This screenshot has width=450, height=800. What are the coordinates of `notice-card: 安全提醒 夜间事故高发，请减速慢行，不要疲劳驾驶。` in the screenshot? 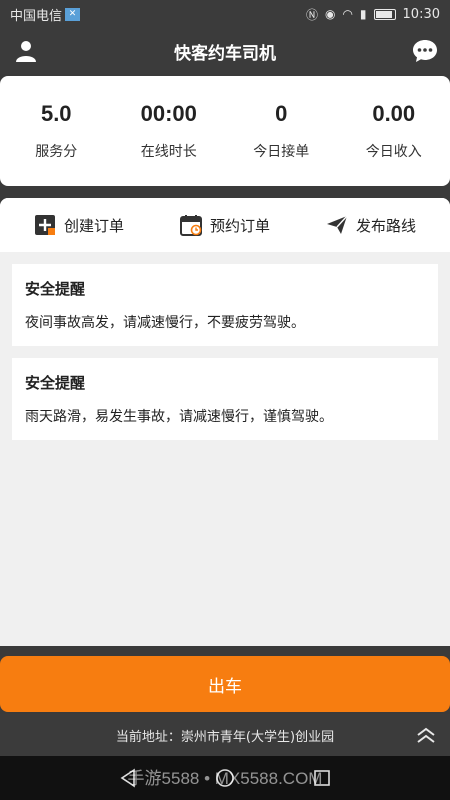 It's located at (225, 305).